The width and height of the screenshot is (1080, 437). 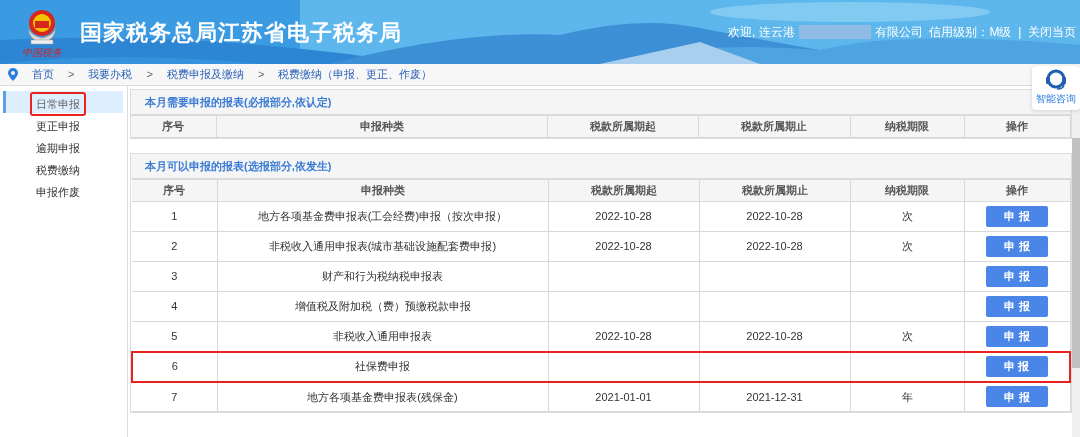 I want to click on breadcrumb-link: 我要办税, so click(x=110, y=74).